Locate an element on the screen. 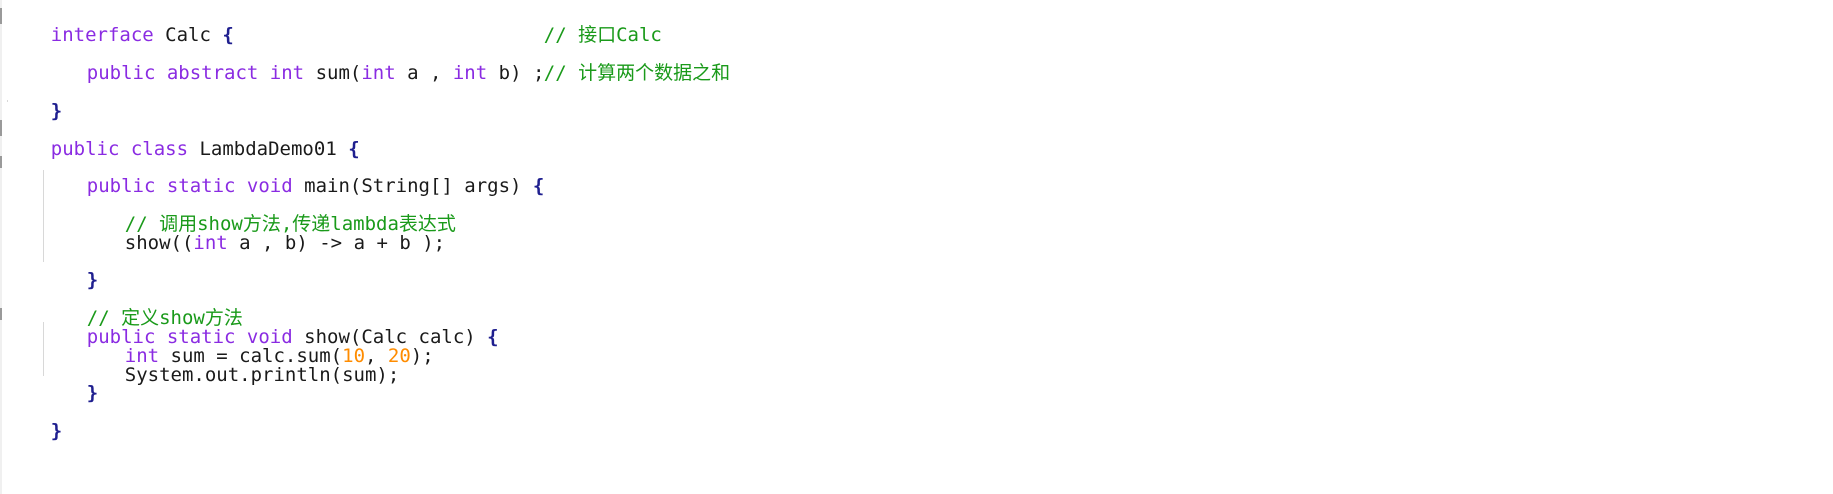 This screenshot has width=1833, height=494. code-line: System.out.println(sum); is located at coordinates (239, 364).